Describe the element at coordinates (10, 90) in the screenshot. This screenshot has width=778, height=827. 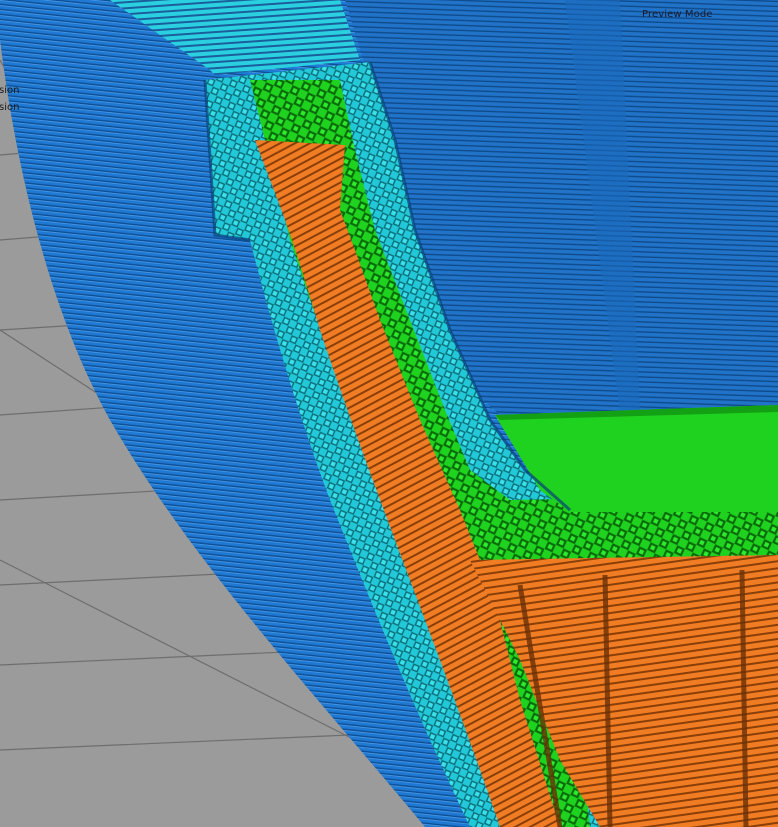
I see `left-panel-label-1: sion` at that location.